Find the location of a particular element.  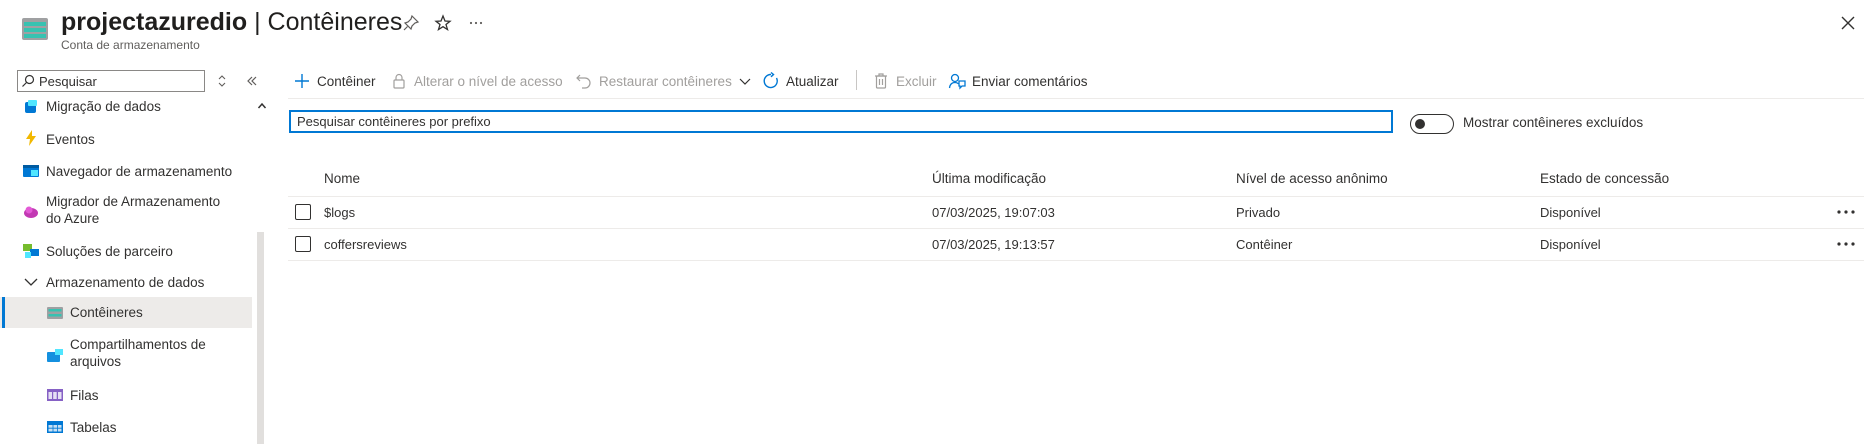

sidebar-item-storage-mover: Migrador de Armazenamento do Azure is located at coordinates (126, 211).